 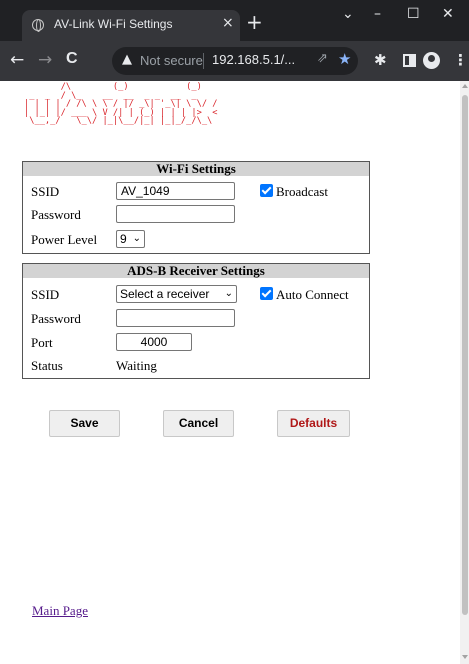 I want to click on not-secure-label: Not secure, so click(x=171, y=60).